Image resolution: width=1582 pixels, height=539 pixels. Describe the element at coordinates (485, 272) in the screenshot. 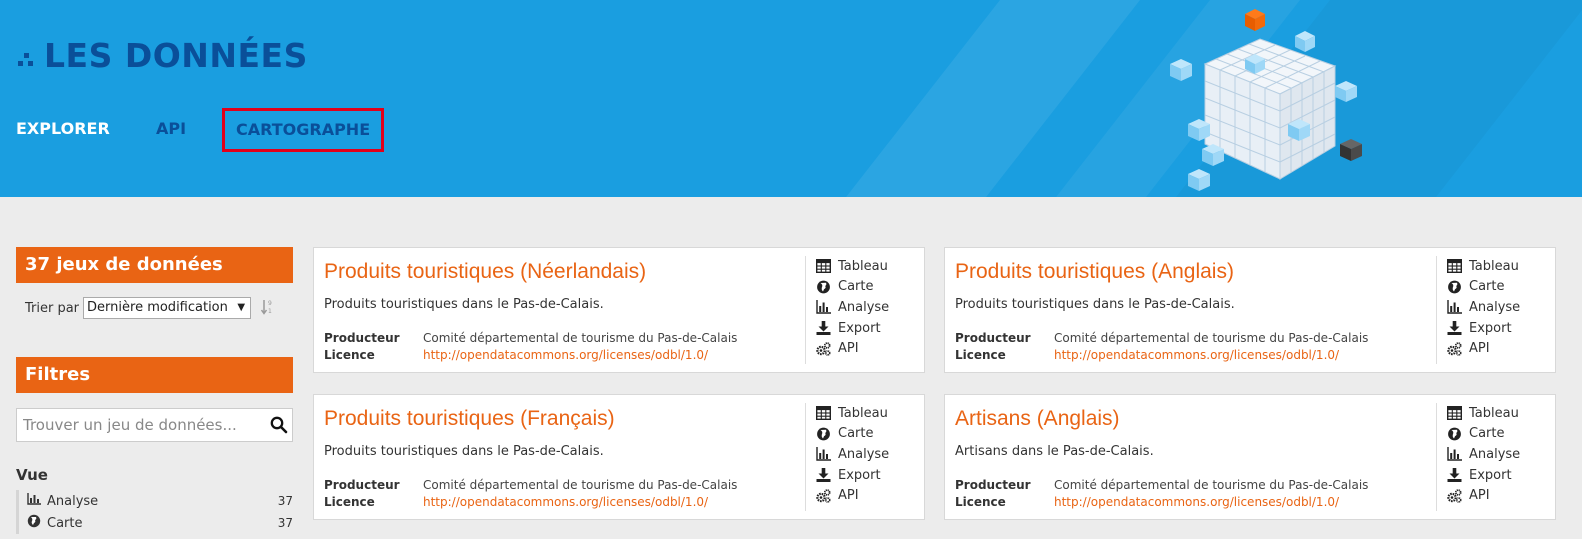

I see `dataset-title: Produits touristiques (Néerlandais)` at that location.